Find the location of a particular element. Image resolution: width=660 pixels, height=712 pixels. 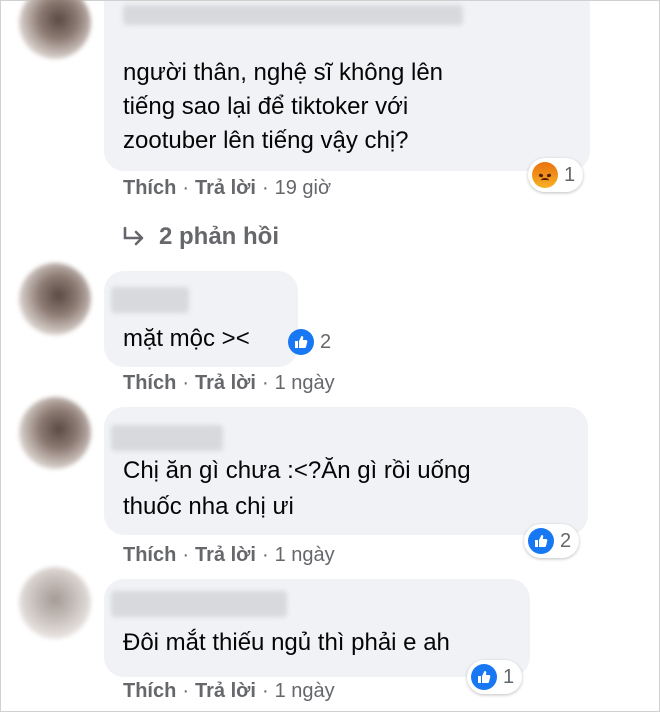

angry-icon is located at coordinates (545, 175).